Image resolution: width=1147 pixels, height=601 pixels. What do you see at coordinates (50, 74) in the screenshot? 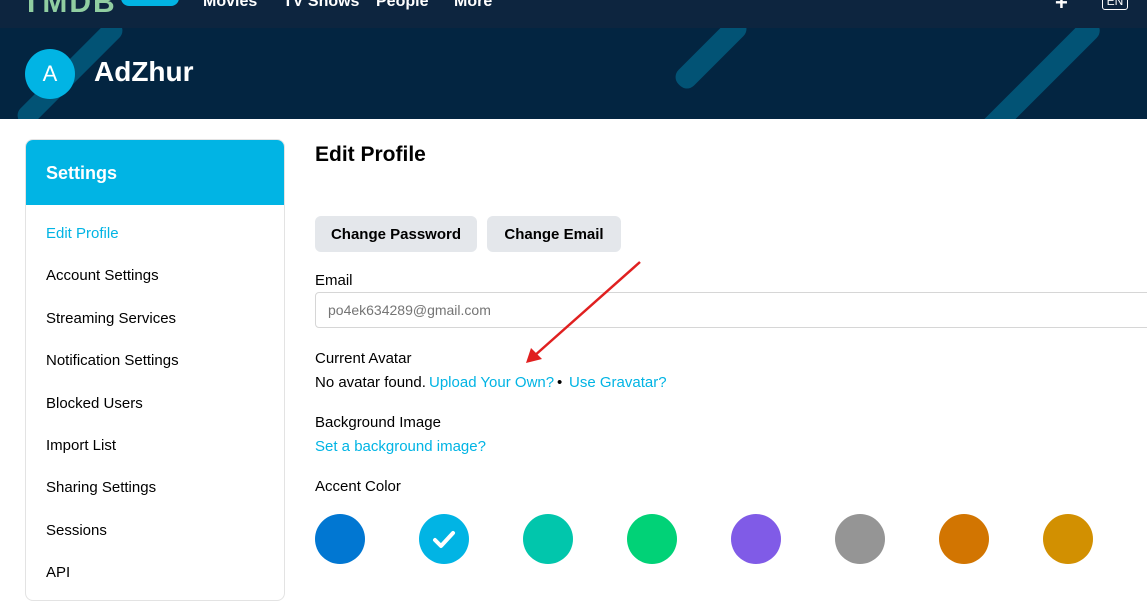
I see `avatar: A` at bounding box center [50, 74].